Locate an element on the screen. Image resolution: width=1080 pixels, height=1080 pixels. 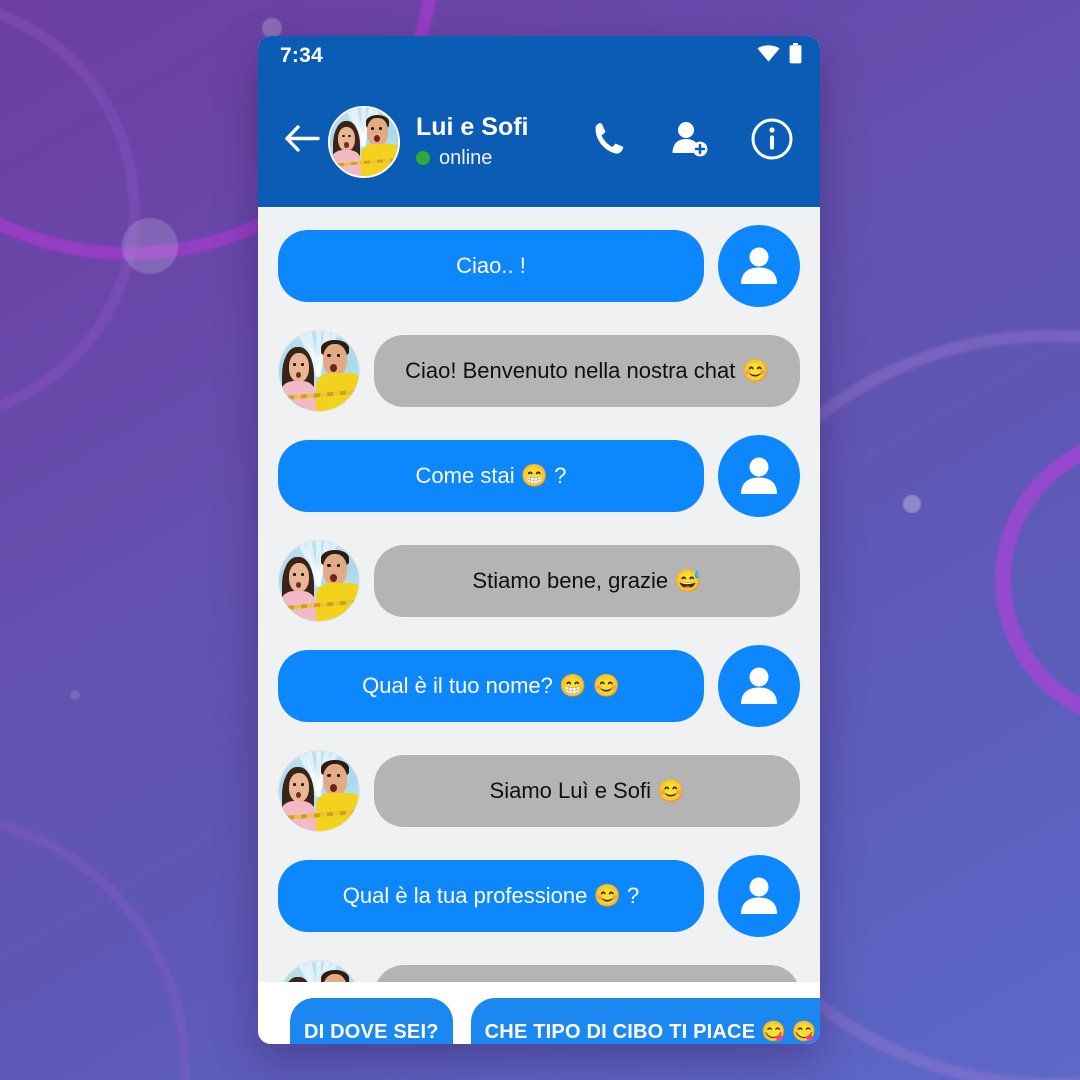
decor-circle-top is located at coordinates (272, 28).